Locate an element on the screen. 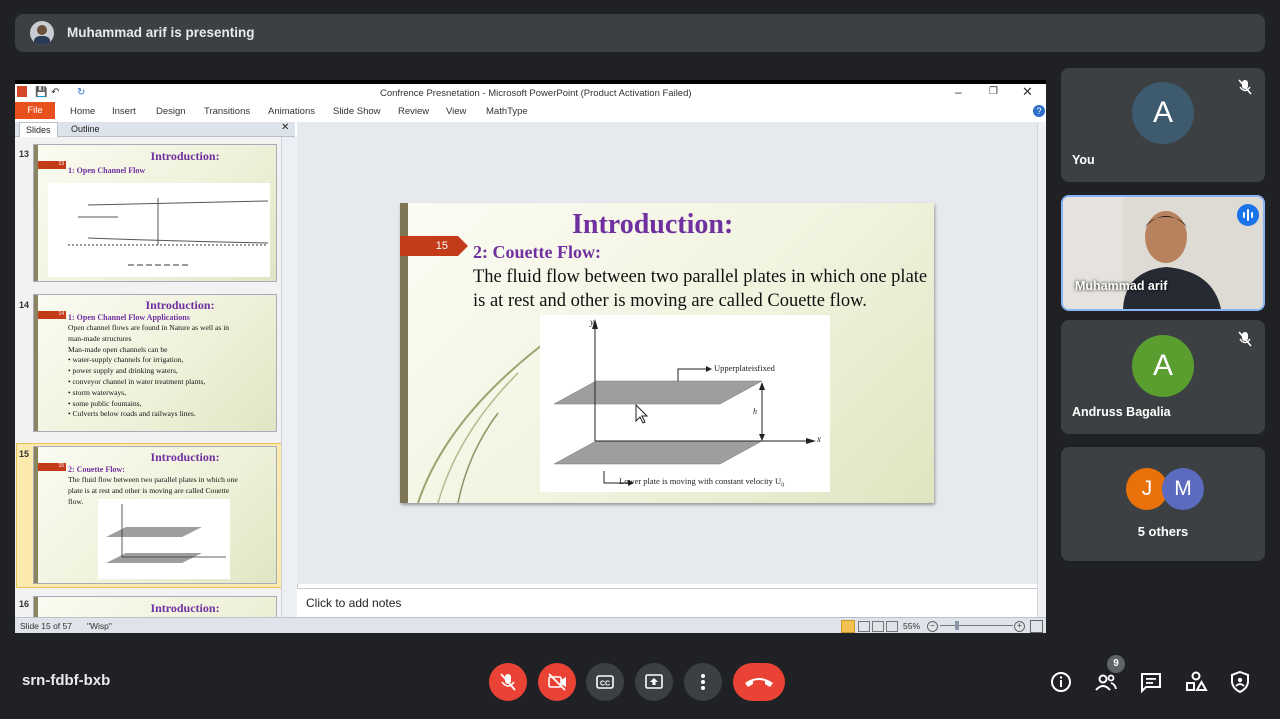 This screenshot has width=1280, height=719. participant-name: Muhammad arif is located at coordinates (1121, 286).